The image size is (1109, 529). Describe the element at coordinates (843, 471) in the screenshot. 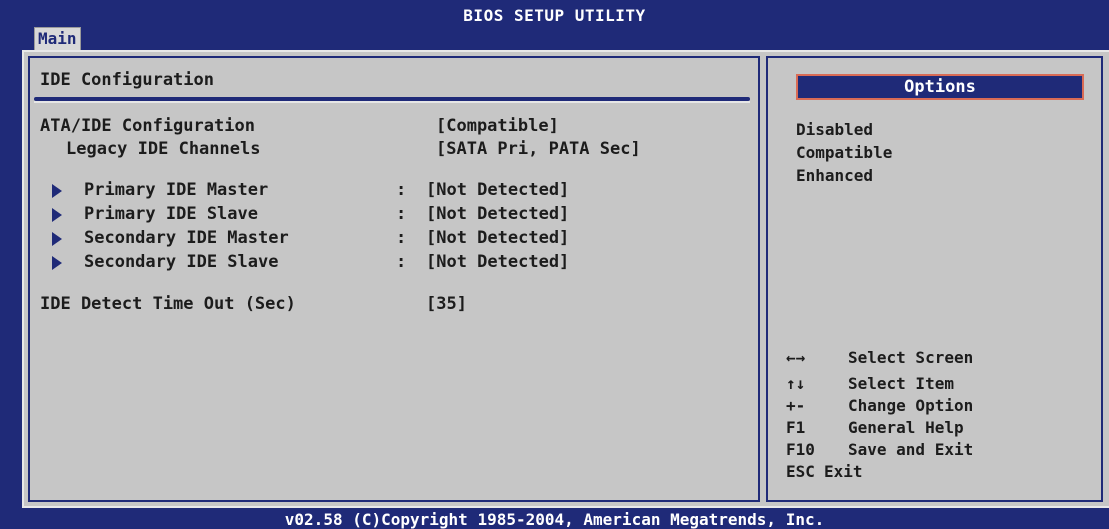

I see `help-exit: Exit` at that location.